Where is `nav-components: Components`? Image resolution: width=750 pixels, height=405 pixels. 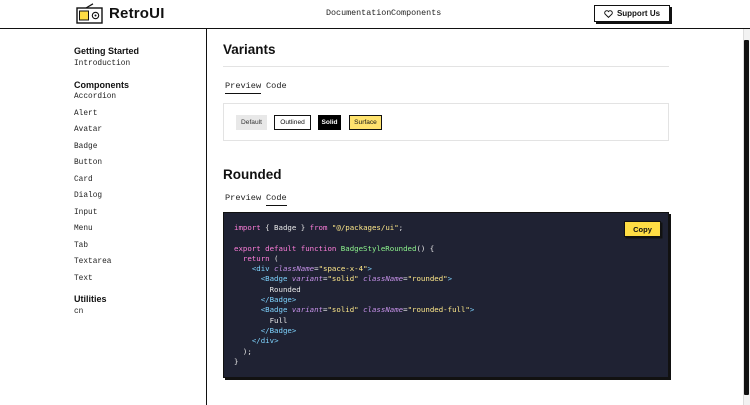 nav-components: Components is located at coordinates (416, 13).